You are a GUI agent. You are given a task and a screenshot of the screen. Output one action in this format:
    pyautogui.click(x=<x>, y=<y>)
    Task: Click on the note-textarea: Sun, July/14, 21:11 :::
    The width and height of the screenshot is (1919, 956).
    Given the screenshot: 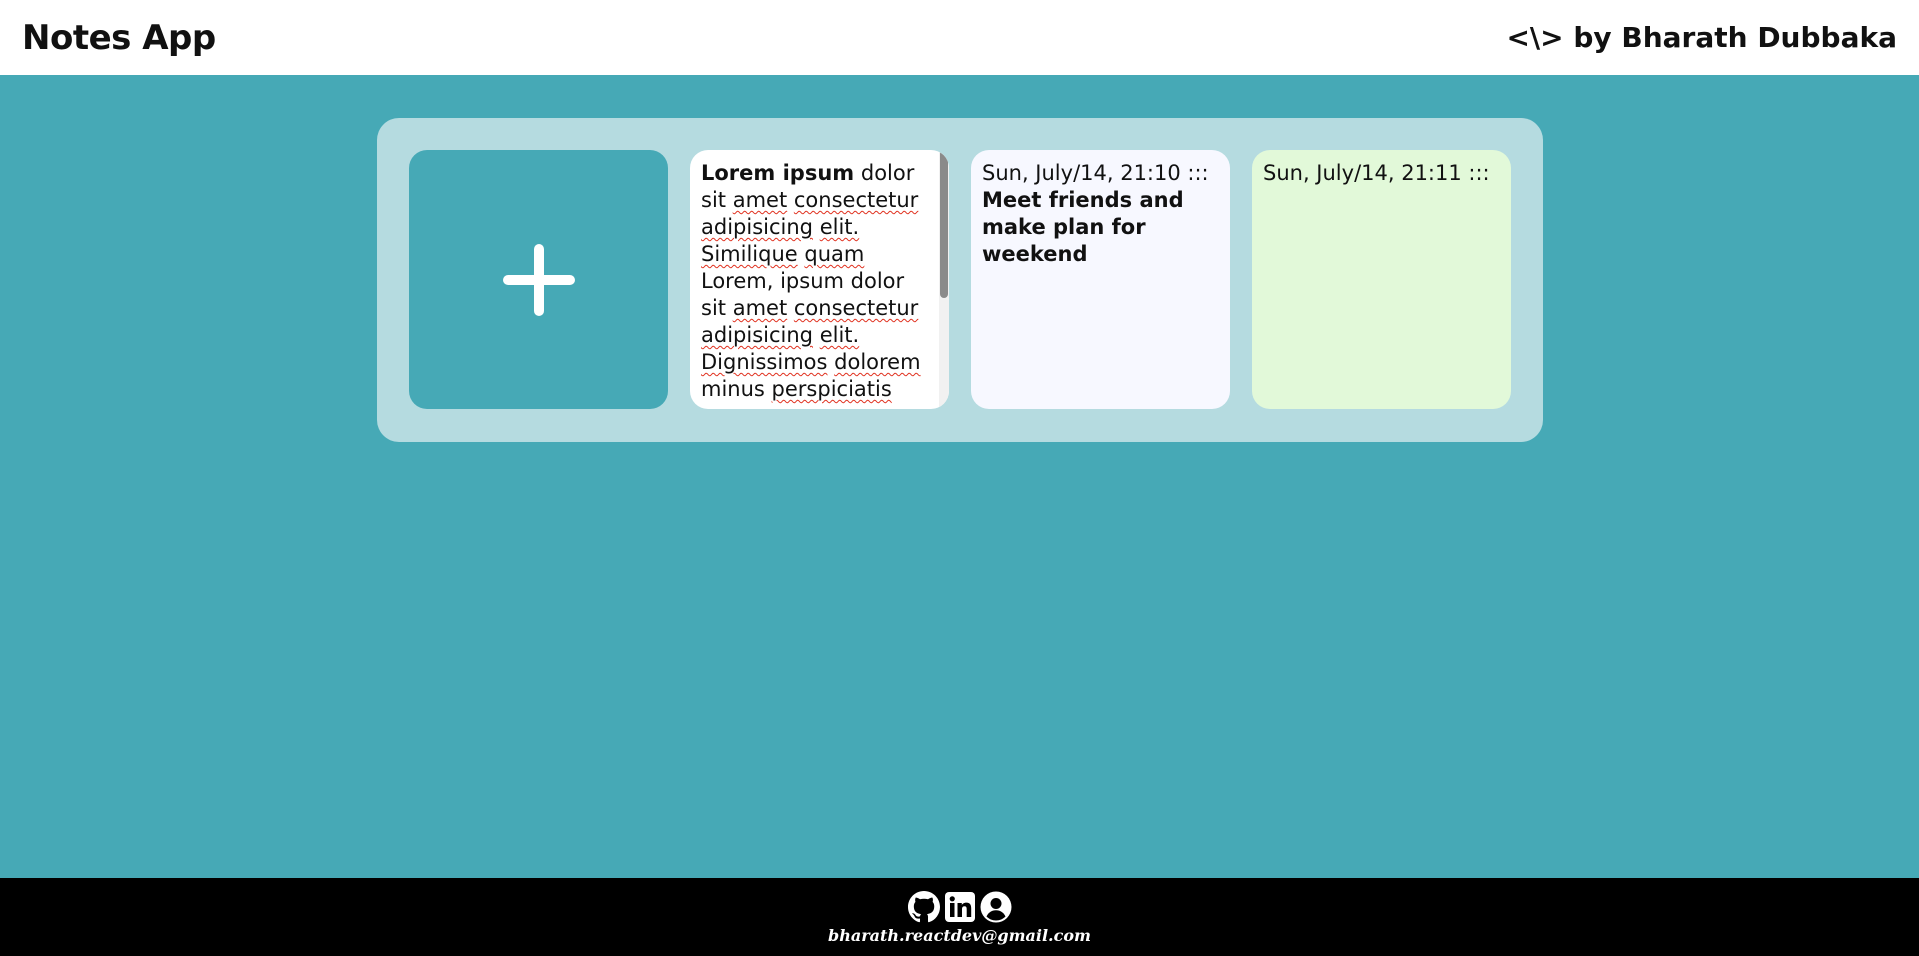 What is the action you would take?
    pyautogui.click(x=1381, y=173)
    